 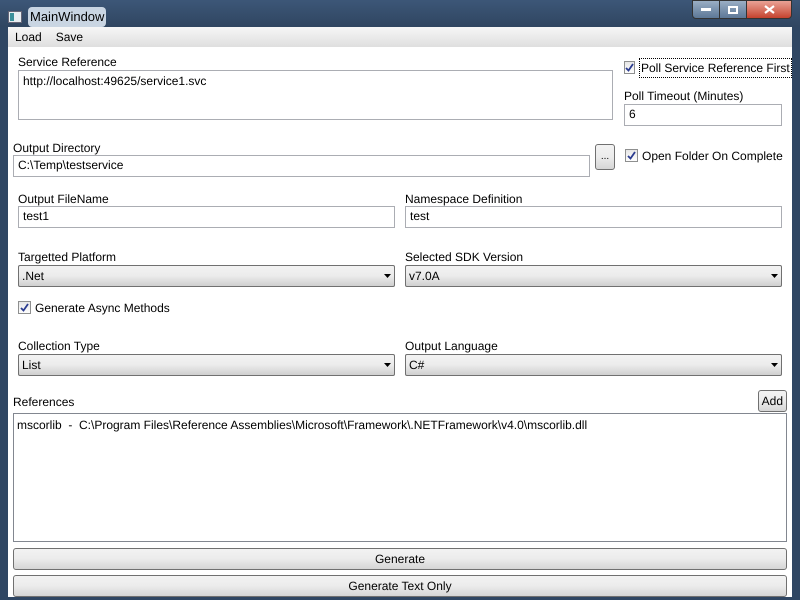 I want to click on checkbox-label: Open Folder On Complete, so click(x=712, y=156).